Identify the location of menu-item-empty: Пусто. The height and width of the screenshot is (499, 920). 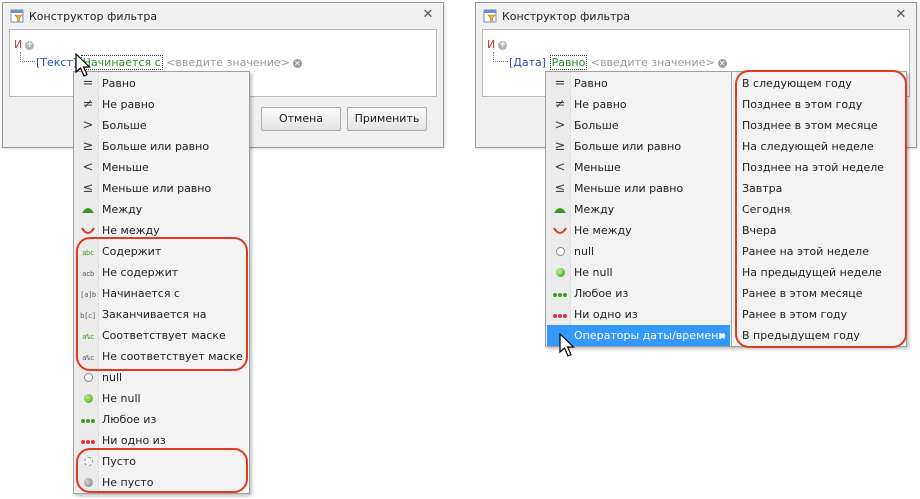
(161, 461).